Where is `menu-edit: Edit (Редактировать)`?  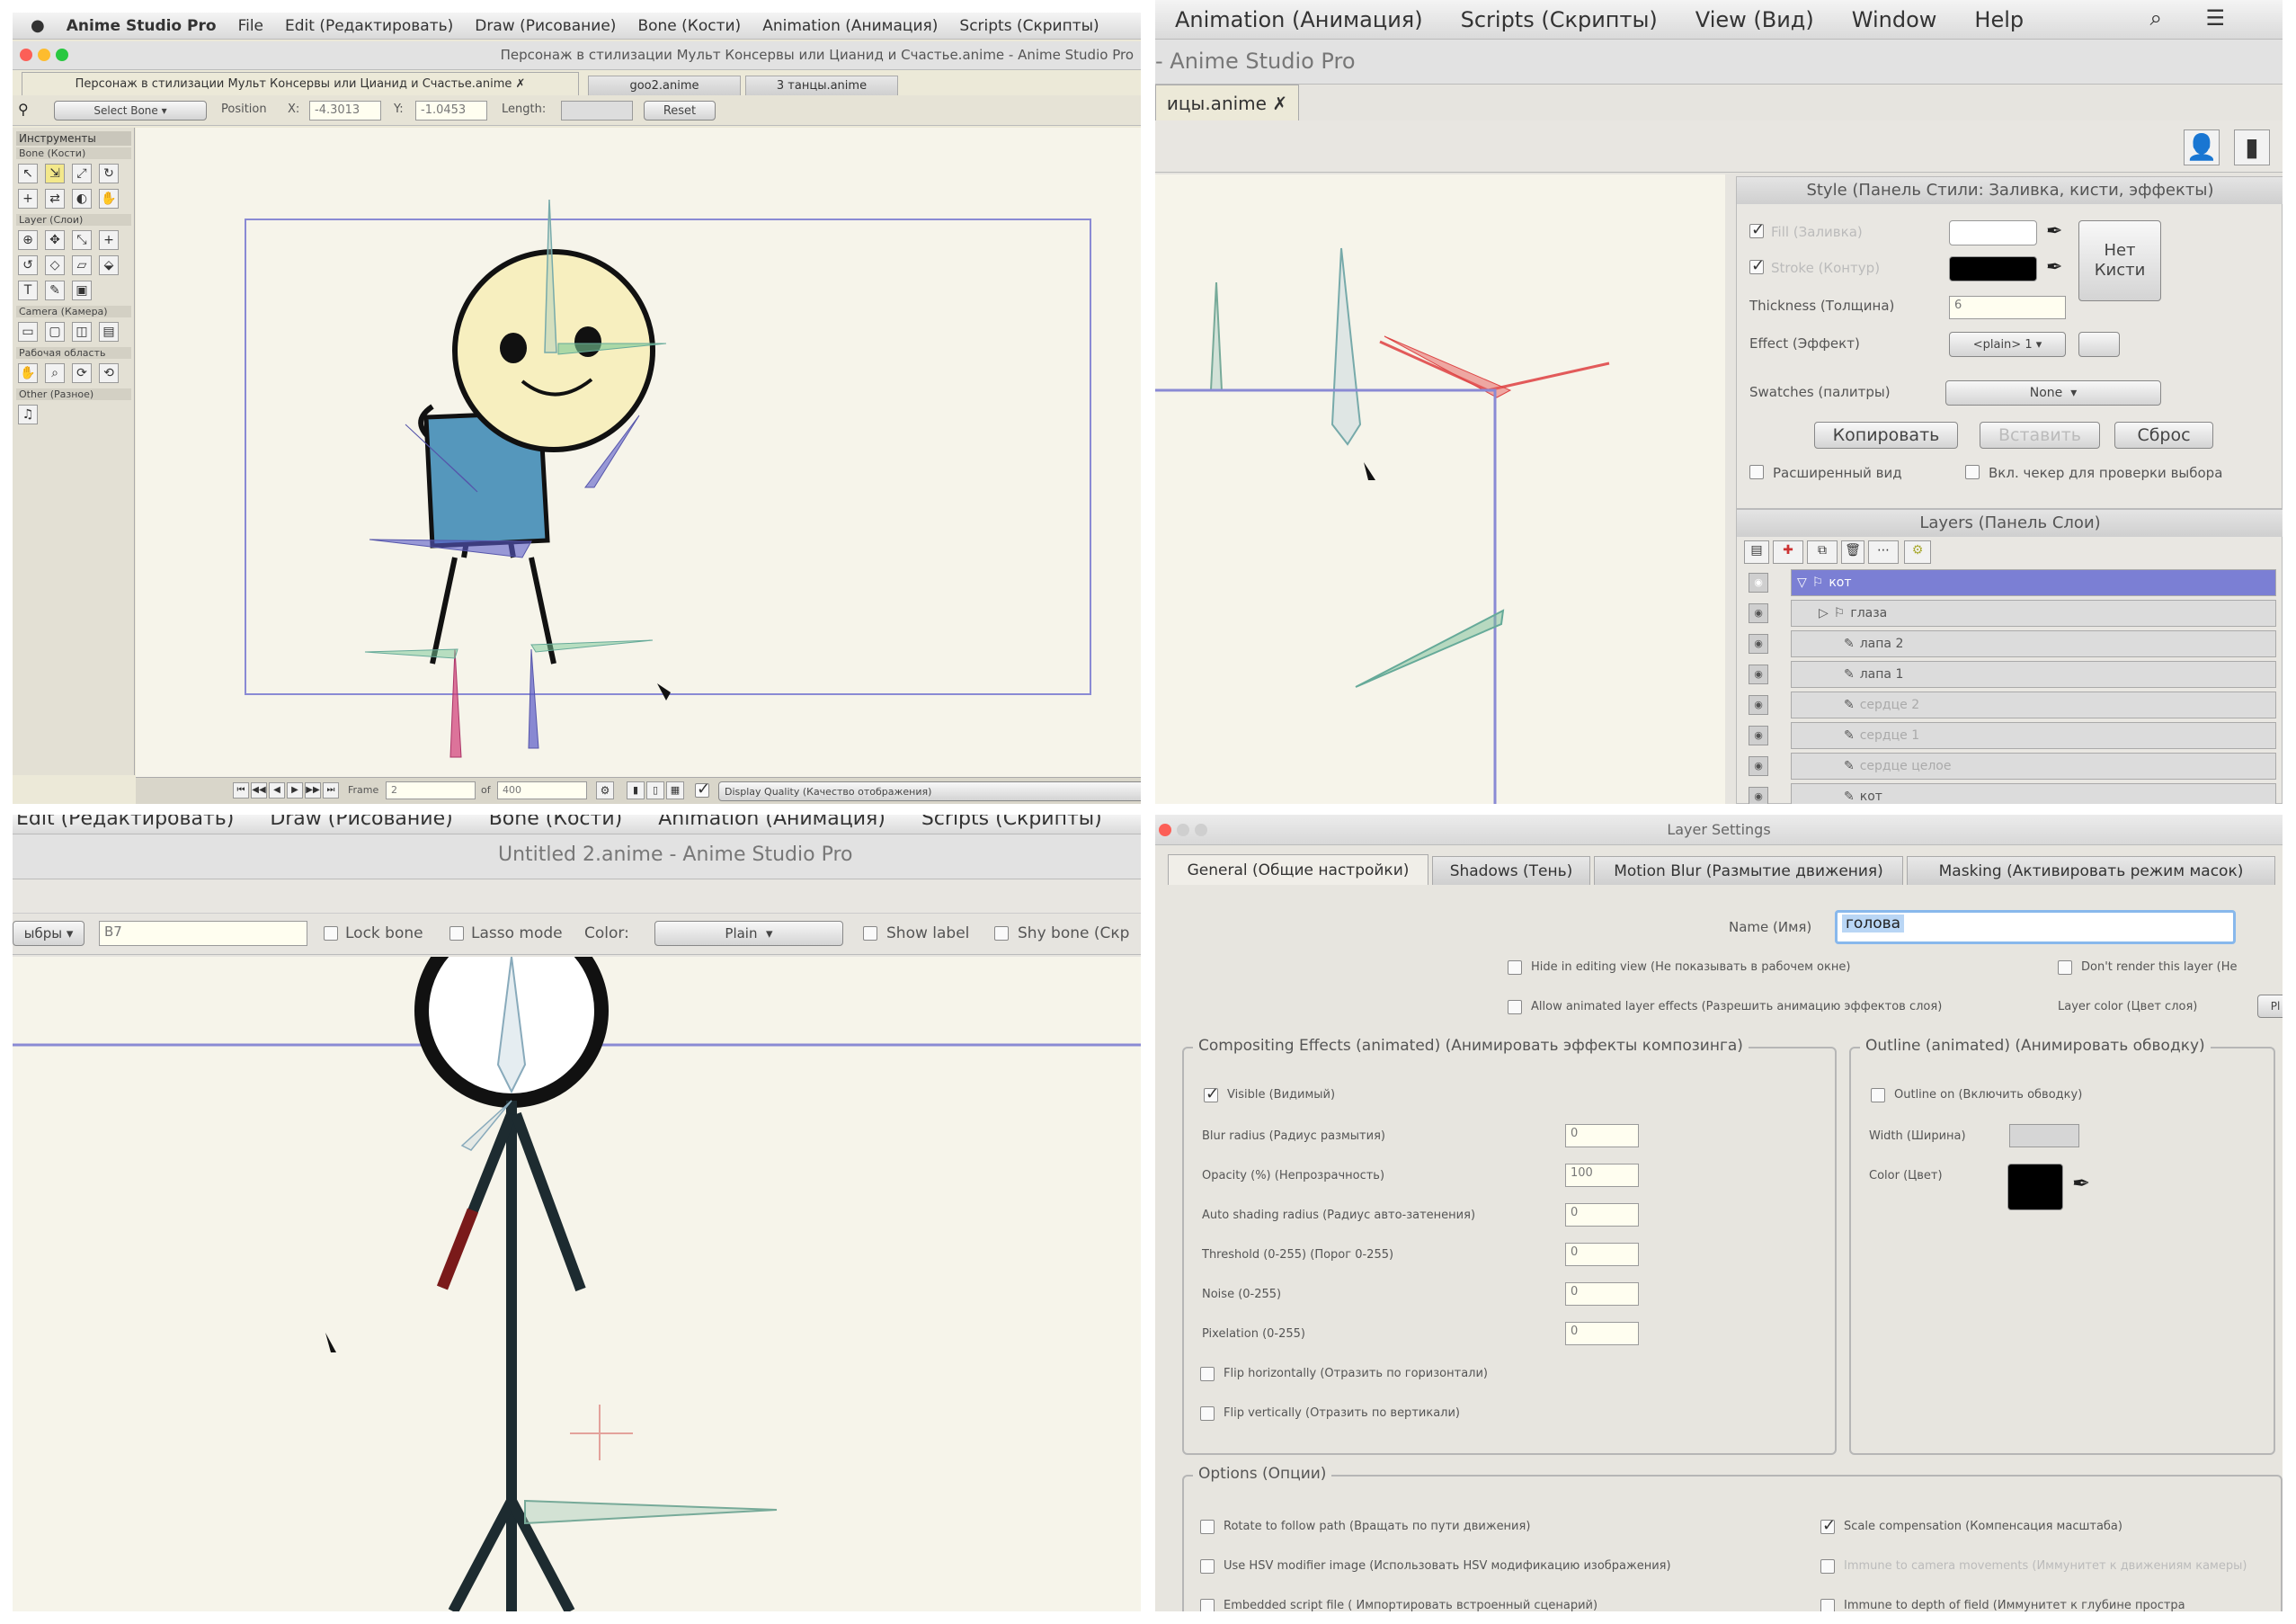 menu-edit: Edit (Редактировать) is located at coordinates (369, 26).